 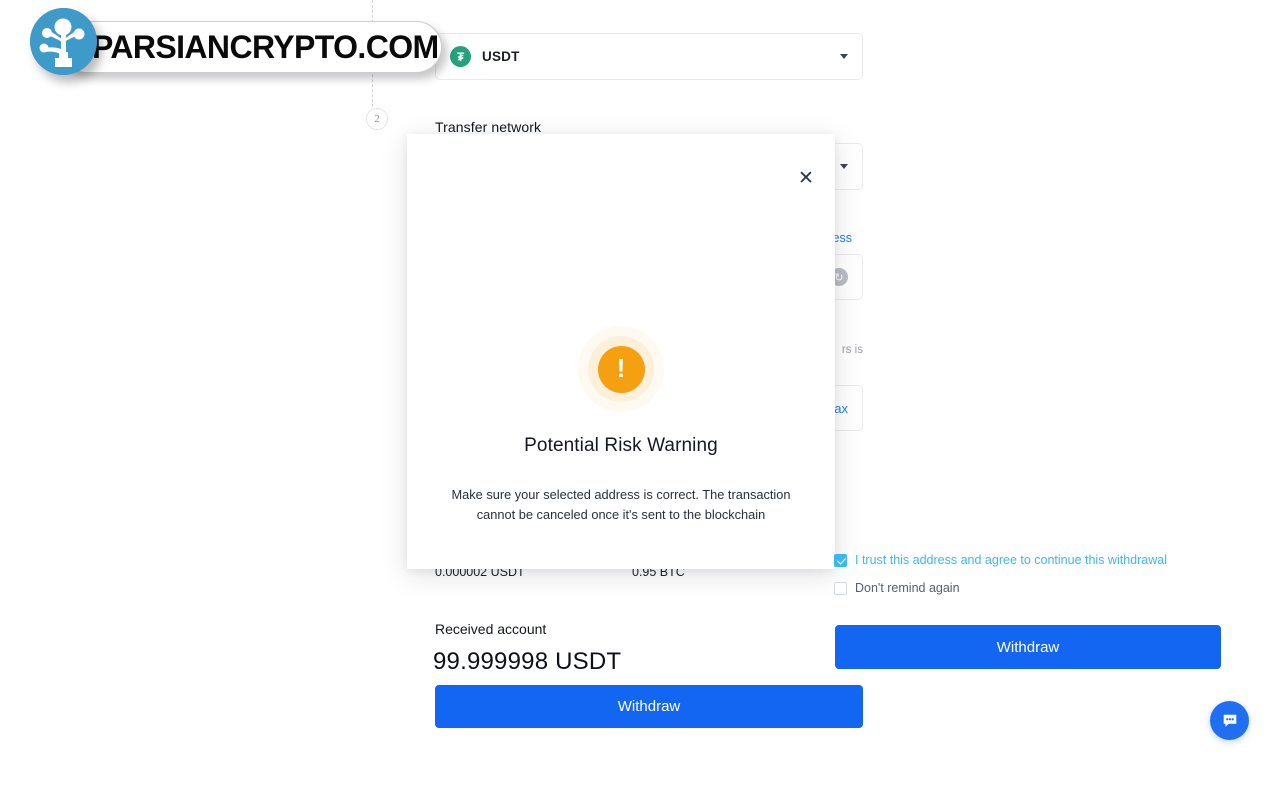 What do you see at coordinates (621, 445) in the screenshot?
I see `dialog-title: Potential Risk Warning` at bounding box center [621, 445].